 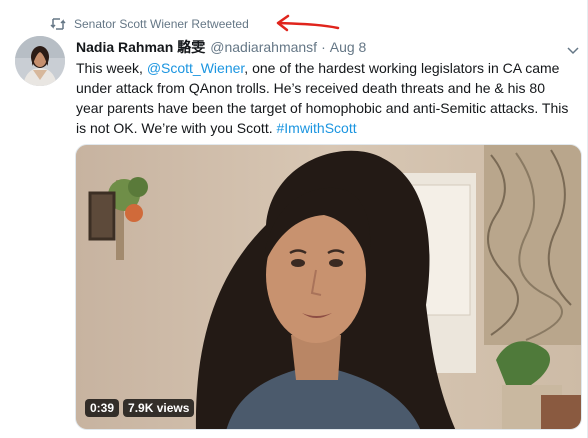 What do you see at coordinates (111, 68) in the screenshot?
I see `tweet-text-part: This week,` at bounding box center [111, 68].